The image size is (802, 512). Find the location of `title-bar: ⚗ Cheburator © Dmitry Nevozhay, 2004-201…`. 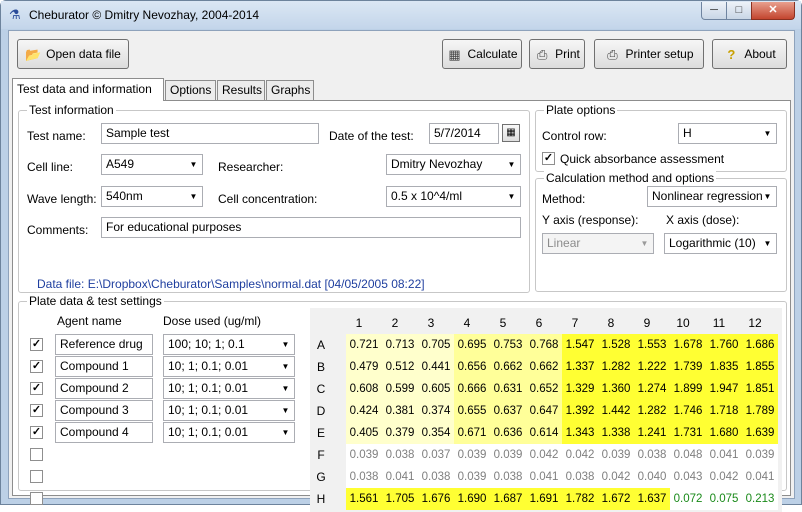

title-bar: ⚗ Cheburator © Dmitry Nevozhay, 2004-201… is located at coordinates (401, 15).